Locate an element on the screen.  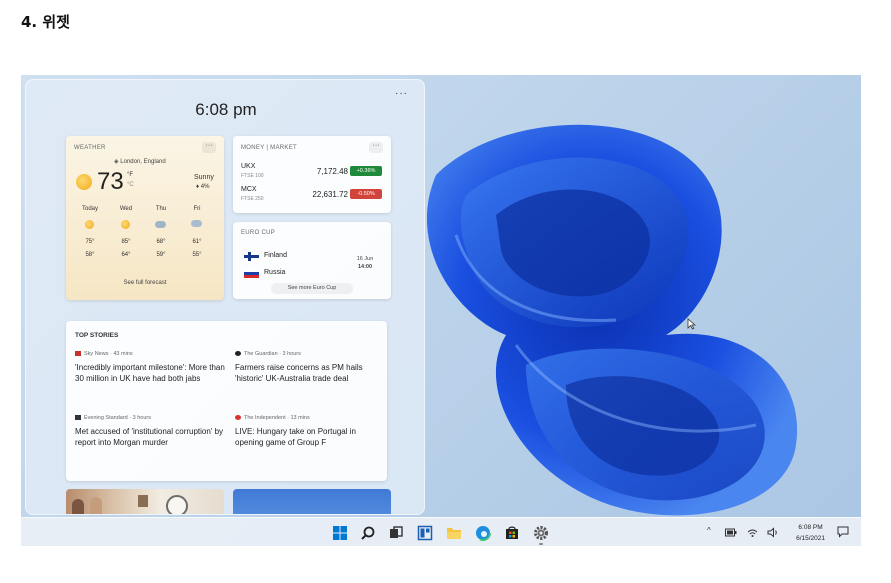
notification-icon is located at coordinates (843, 532).